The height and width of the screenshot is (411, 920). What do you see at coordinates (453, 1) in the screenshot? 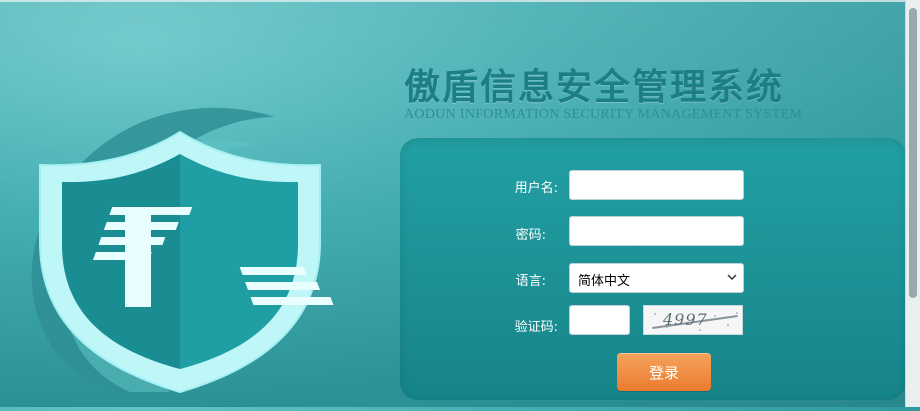
I see `top-divider` at bounding box center [453, 1].